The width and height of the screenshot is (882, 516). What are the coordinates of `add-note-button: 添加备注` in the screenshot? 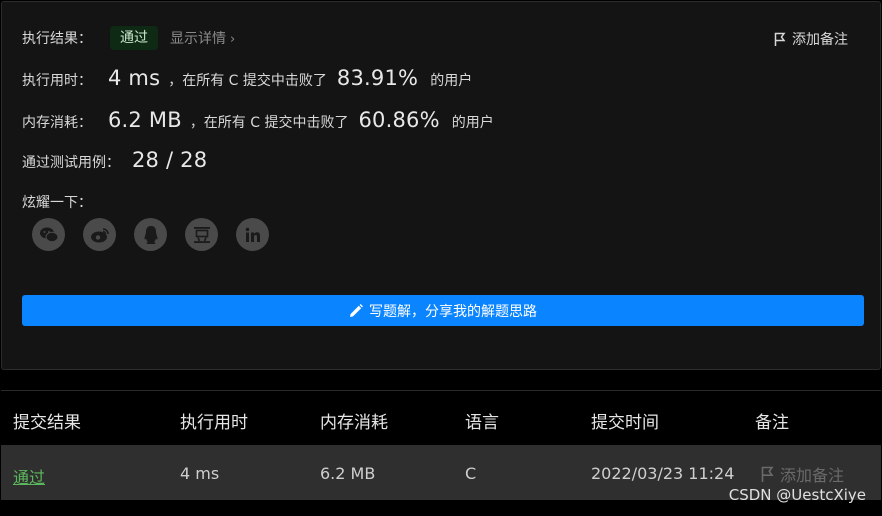 It's located at (811, 39).